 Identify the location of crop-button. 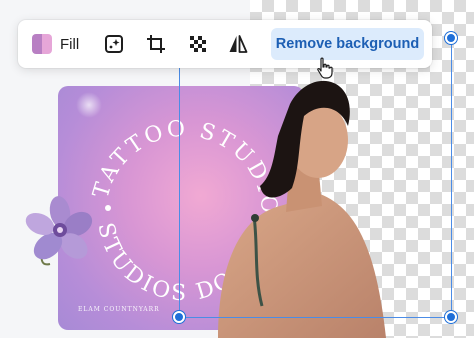
(156, 44).